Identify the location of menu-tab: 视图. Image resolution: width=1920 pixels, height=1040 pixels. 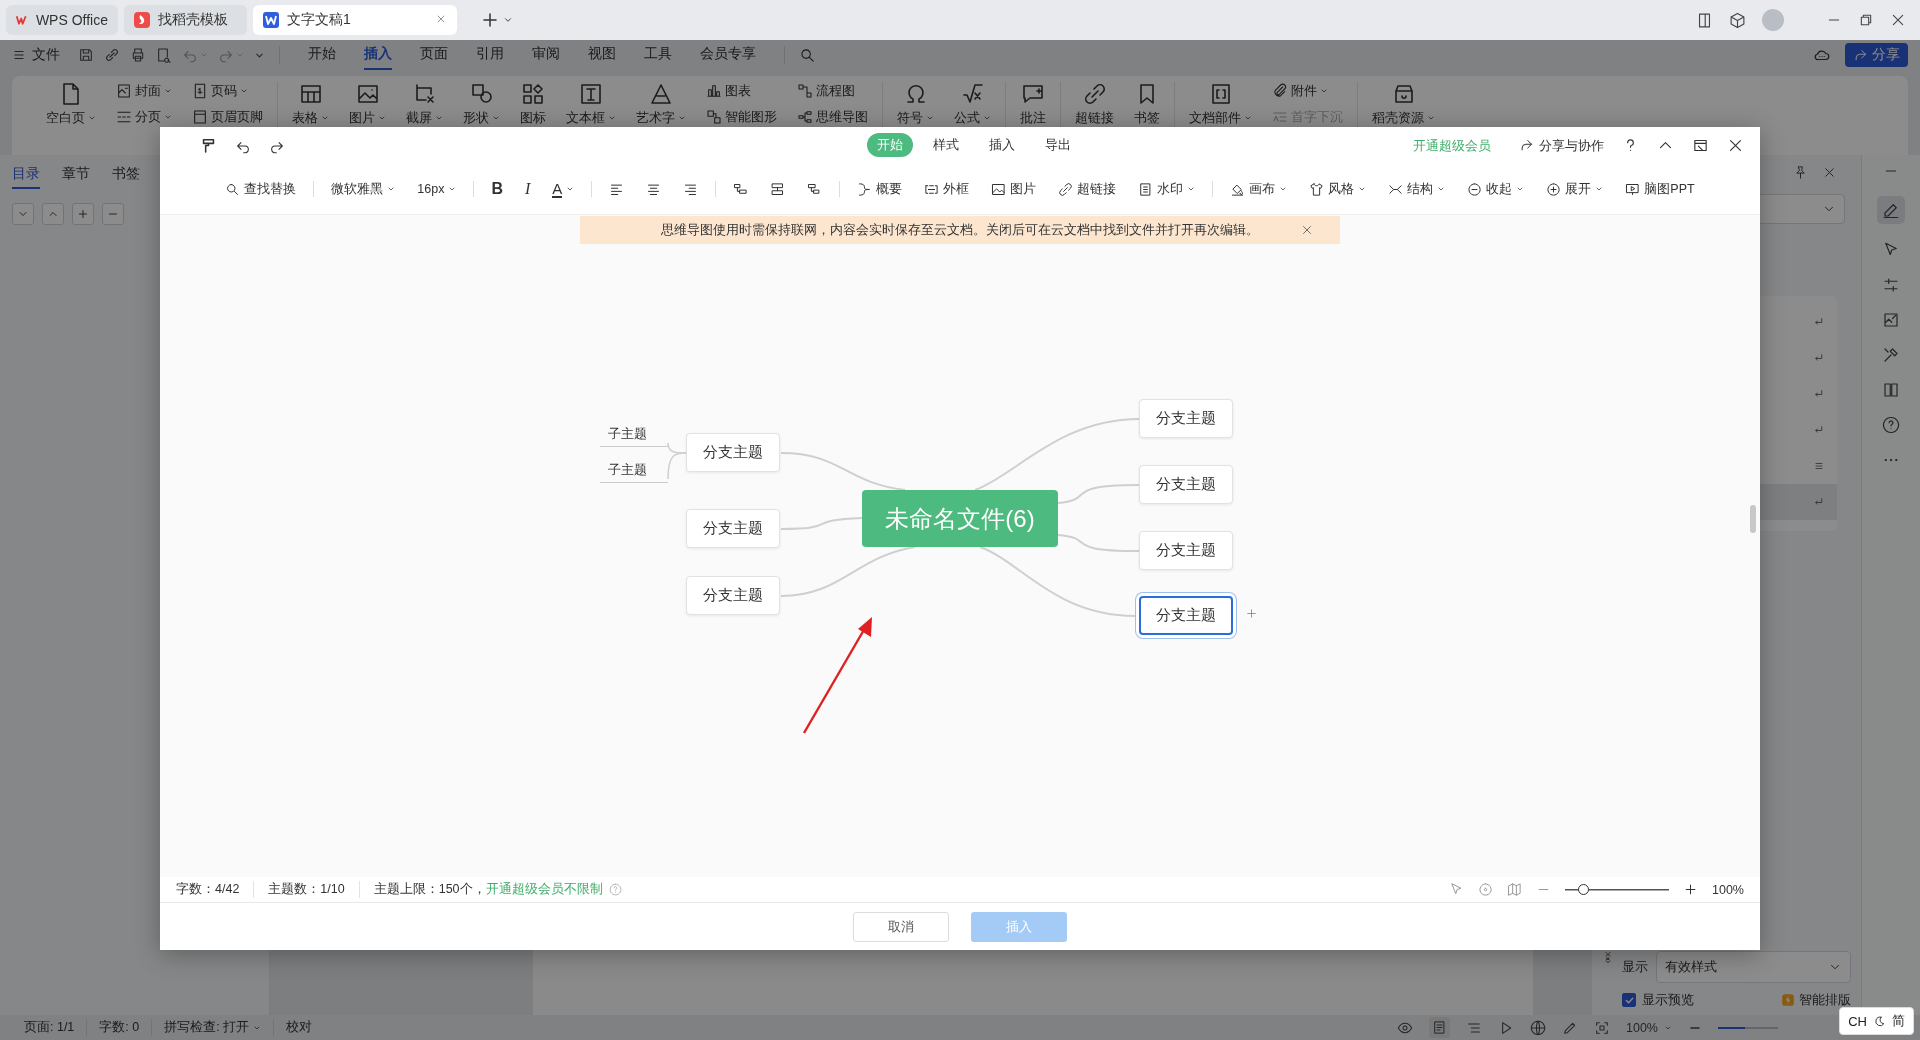
(602, 55).